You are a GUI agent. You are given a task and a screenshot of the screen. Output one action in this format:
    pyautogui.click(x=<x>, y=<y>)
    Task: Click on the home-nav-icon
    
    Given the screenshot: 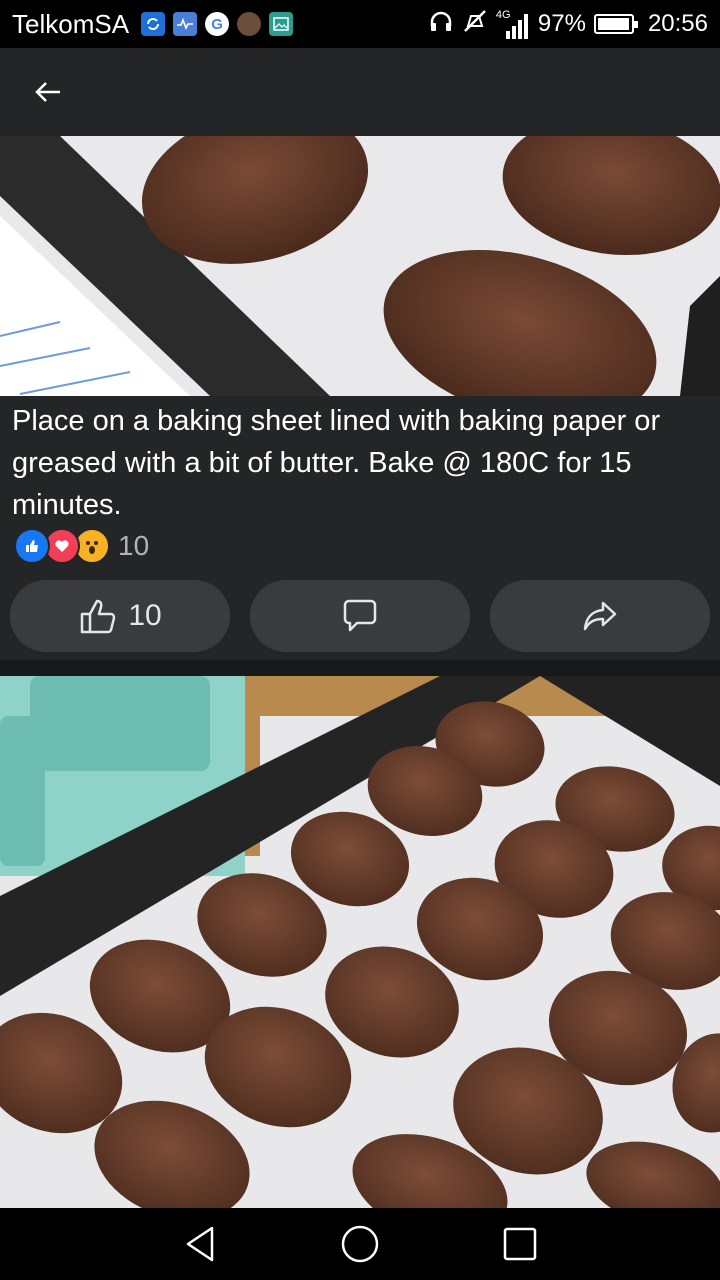 What is the action you would take?
    pyautogui.click(x=360, y=1244)
    